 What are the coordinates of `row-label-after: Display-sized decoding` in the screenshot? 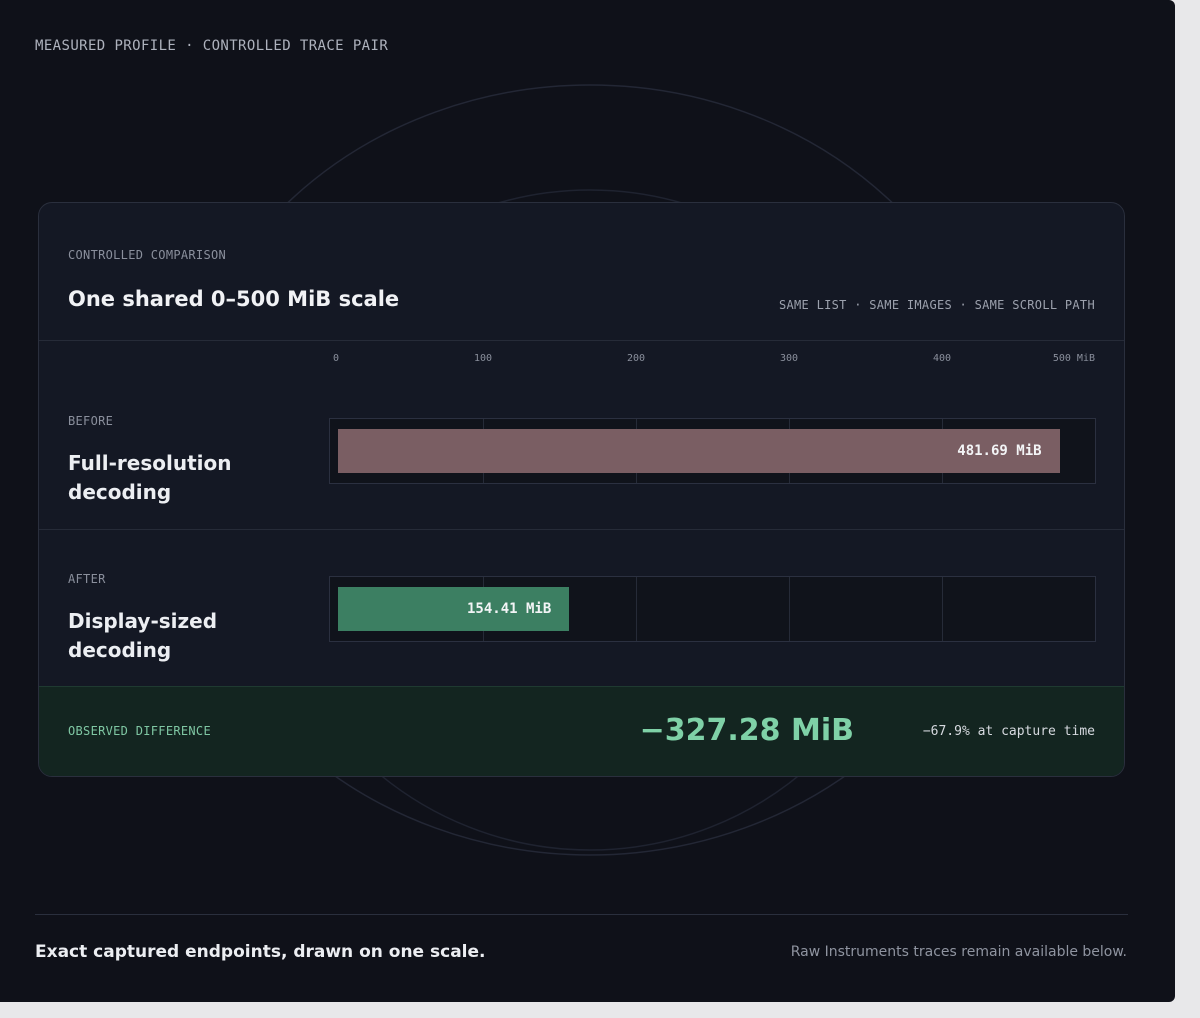 It's located at (143, 635).